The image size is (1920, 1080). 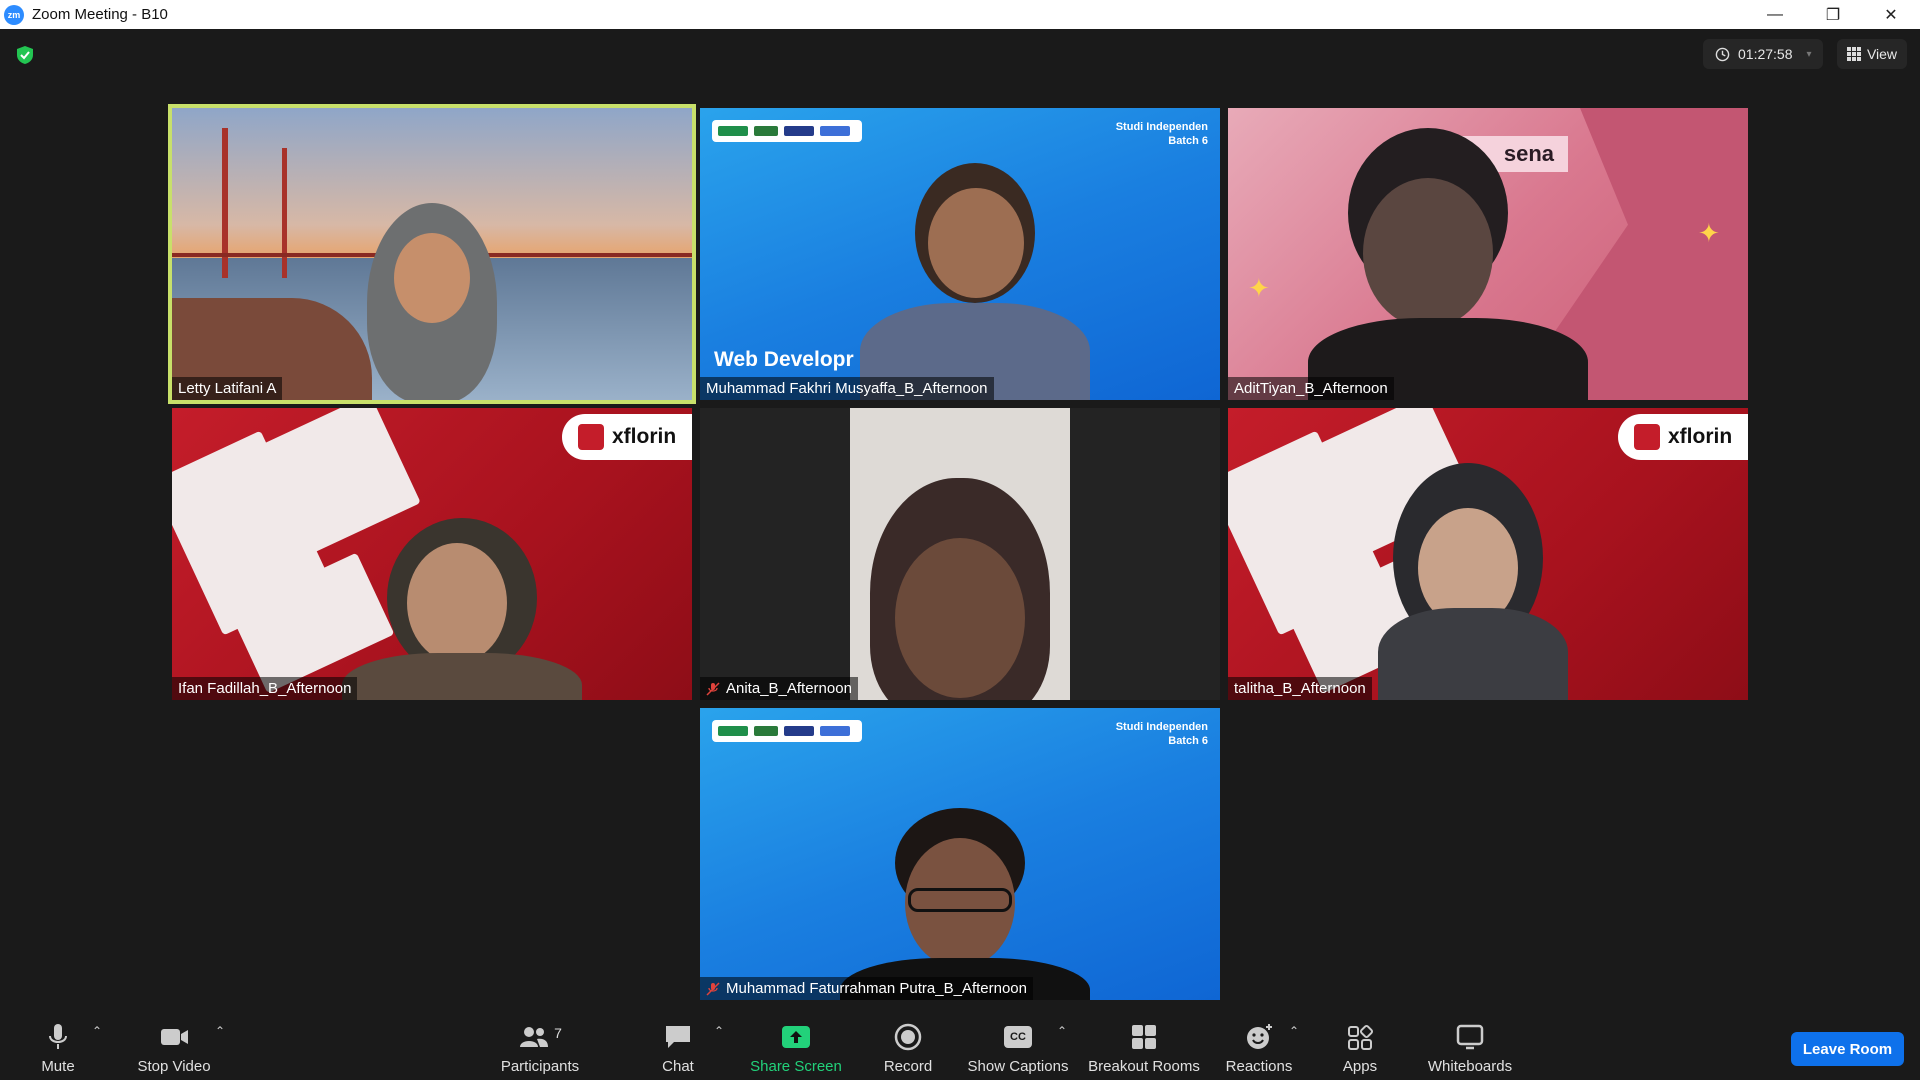 I want to click on reactions-options-button: ⌃, so click(x=1294, y=1045).